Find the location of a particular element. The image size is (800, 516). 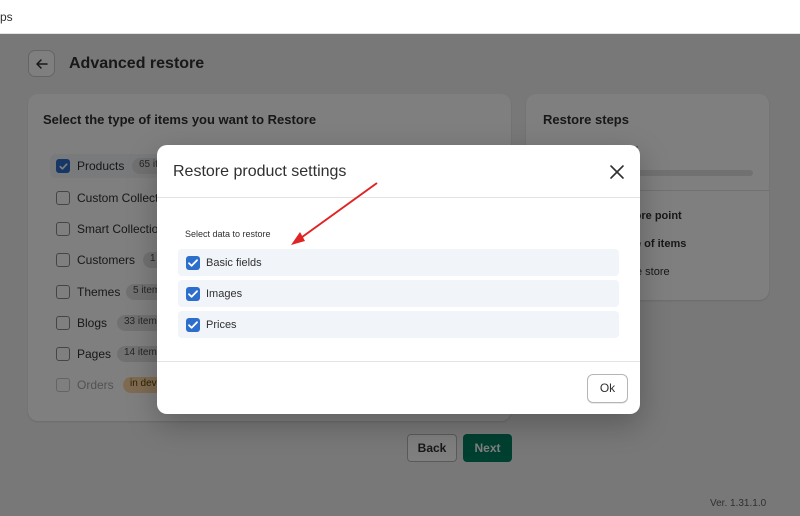

apps-label: ps is located at coordinates (6, 17).